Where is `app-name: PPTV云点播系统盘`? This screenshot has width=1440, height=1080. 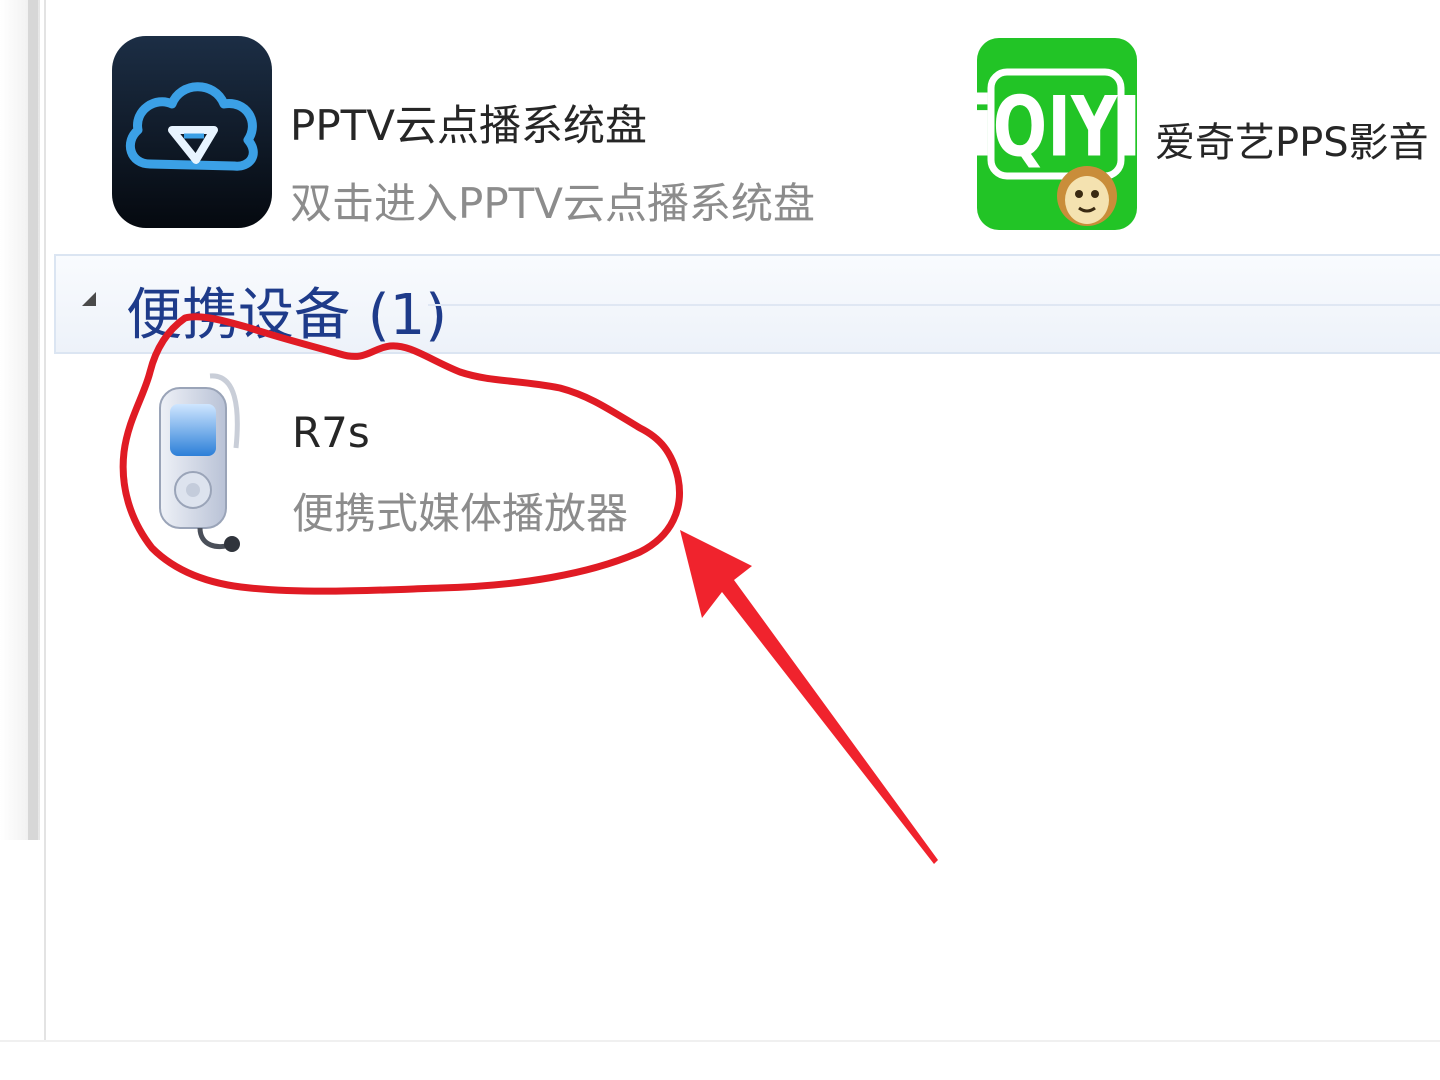
app-name: PPTV云点播系统盘 is located at coordinates (469, 125).